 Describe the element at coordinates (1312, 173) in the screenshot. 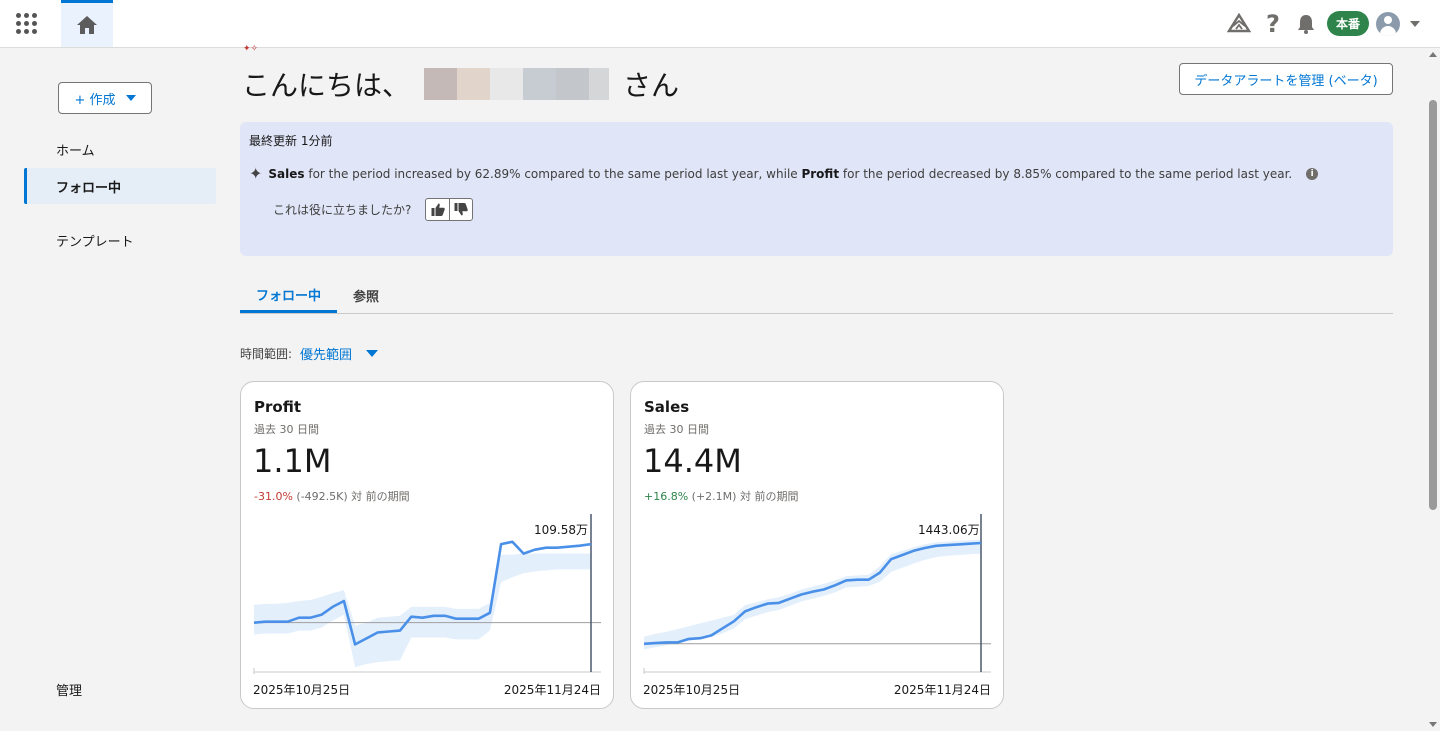

I see `info-icon: i` at that location.